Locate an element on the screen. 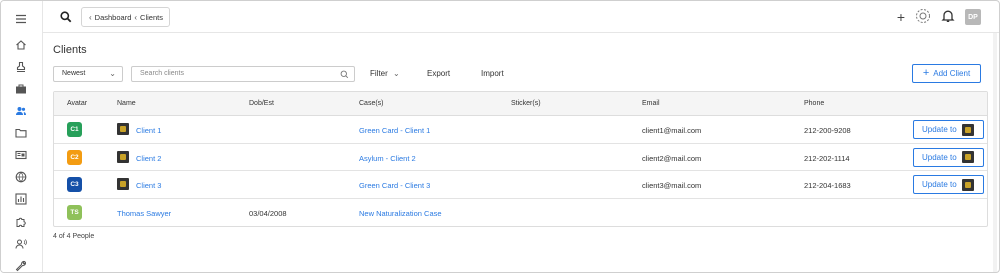 The image size is (1000, 273). result-count: 4 of 4 People is located at coordinates (74, 236).